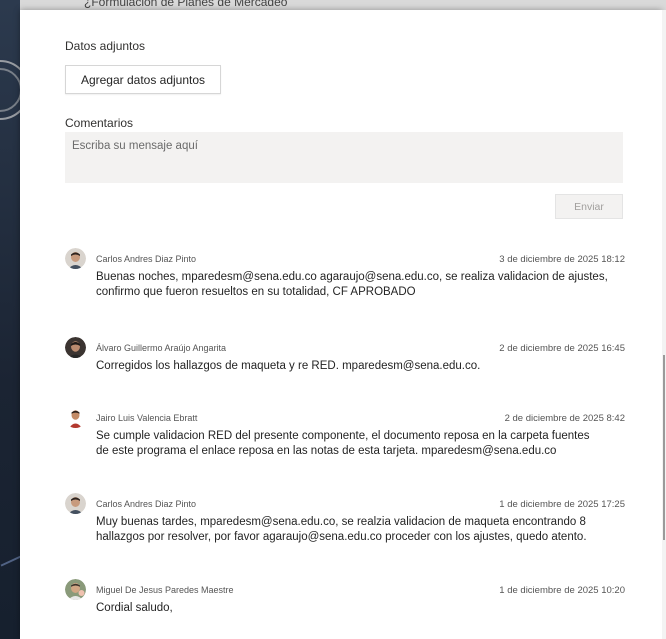 The width and height of the screenshot is (666, 639). I want to click on scrollbar, so click(664, 447).